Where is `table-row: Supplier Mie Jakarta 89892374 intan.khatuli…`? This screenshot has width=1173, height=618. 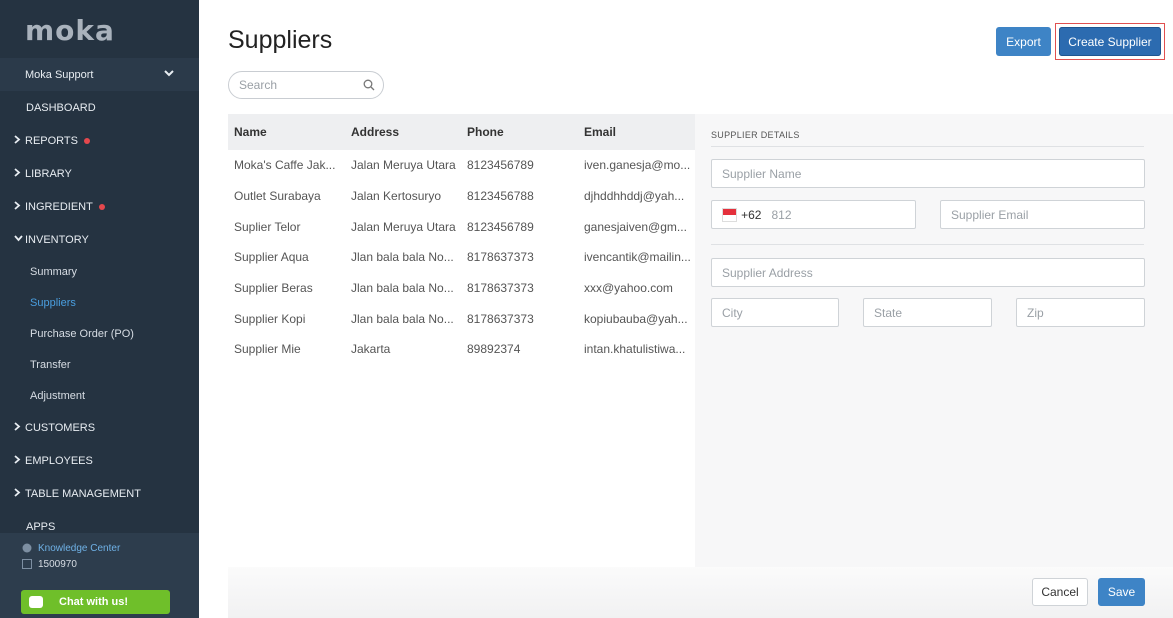
table-row: Supplier Mie Jakarta 89892374 intan.khatuli… is located at coordinates (461, 349).